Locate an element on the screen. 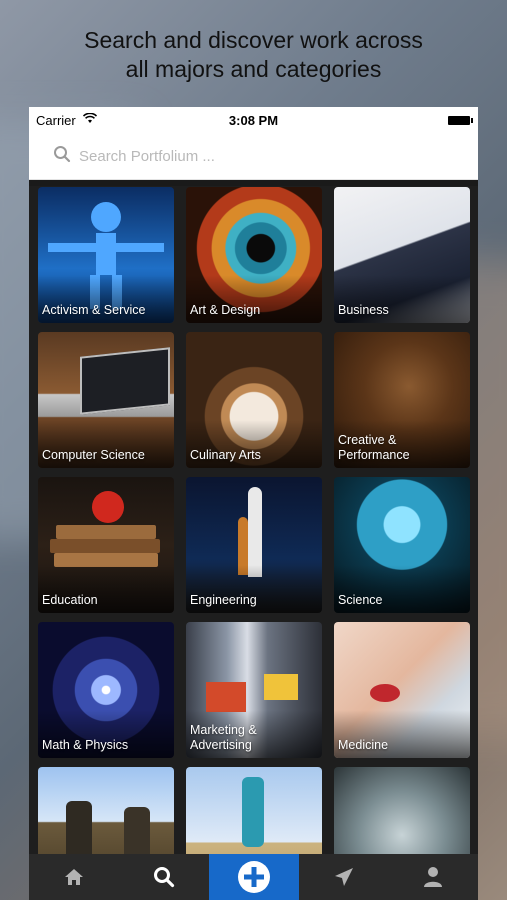 This screenshot has width=507, height=900. search-input is located at coordinates (259, 156).